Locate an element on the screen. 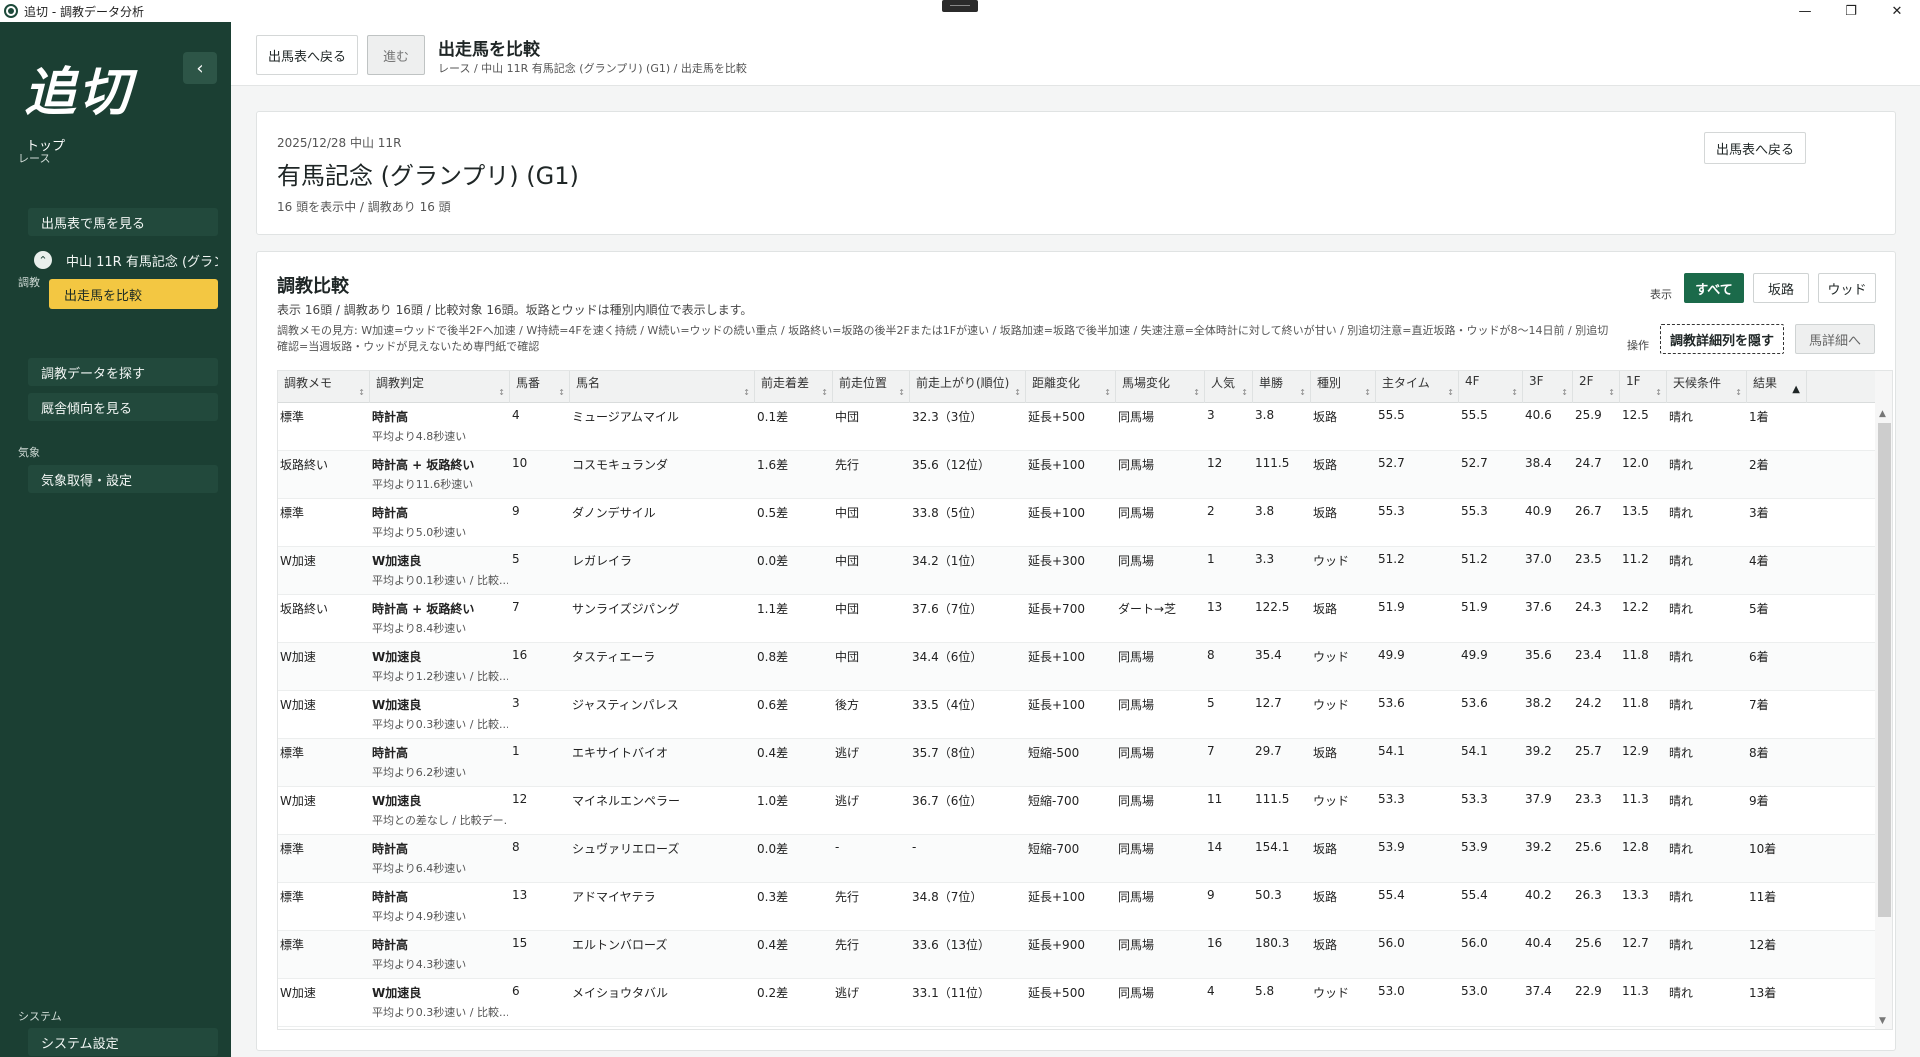 The width and height of the screenshot is (1920, 1057). sidebar-item-system-settings: システム設定 is located at coordinates (123, 1042).